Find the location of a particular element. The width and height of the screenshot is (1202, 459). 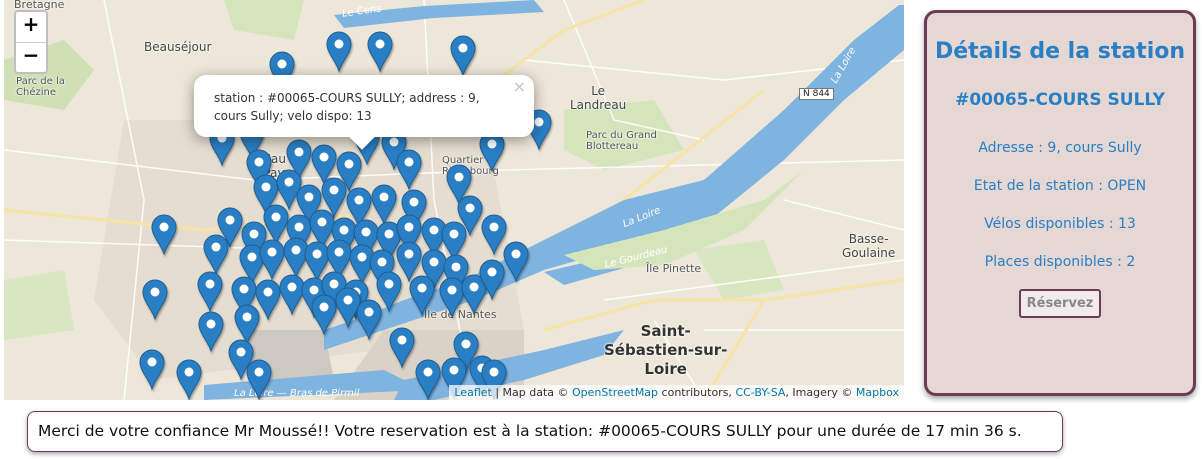

station-status: Etat de la station : OPEN is located at coordinates (1060, 186).